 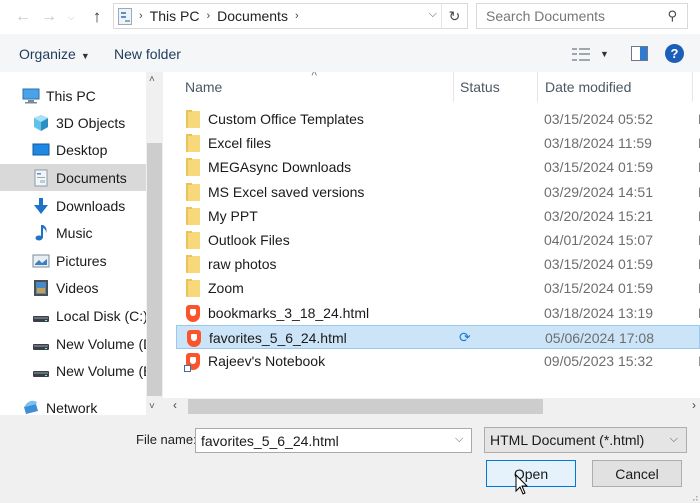 I want to click on preview-pane-button, so click(x=639, y=53).